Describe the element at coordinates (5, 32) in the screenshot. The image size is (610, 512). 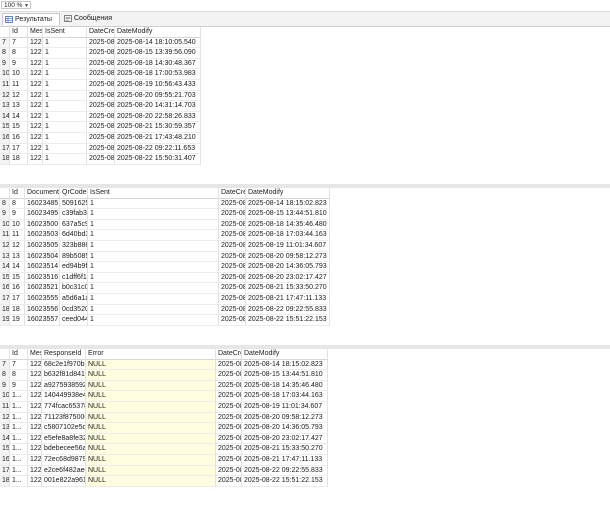
I see `select-all-corner` at that location.